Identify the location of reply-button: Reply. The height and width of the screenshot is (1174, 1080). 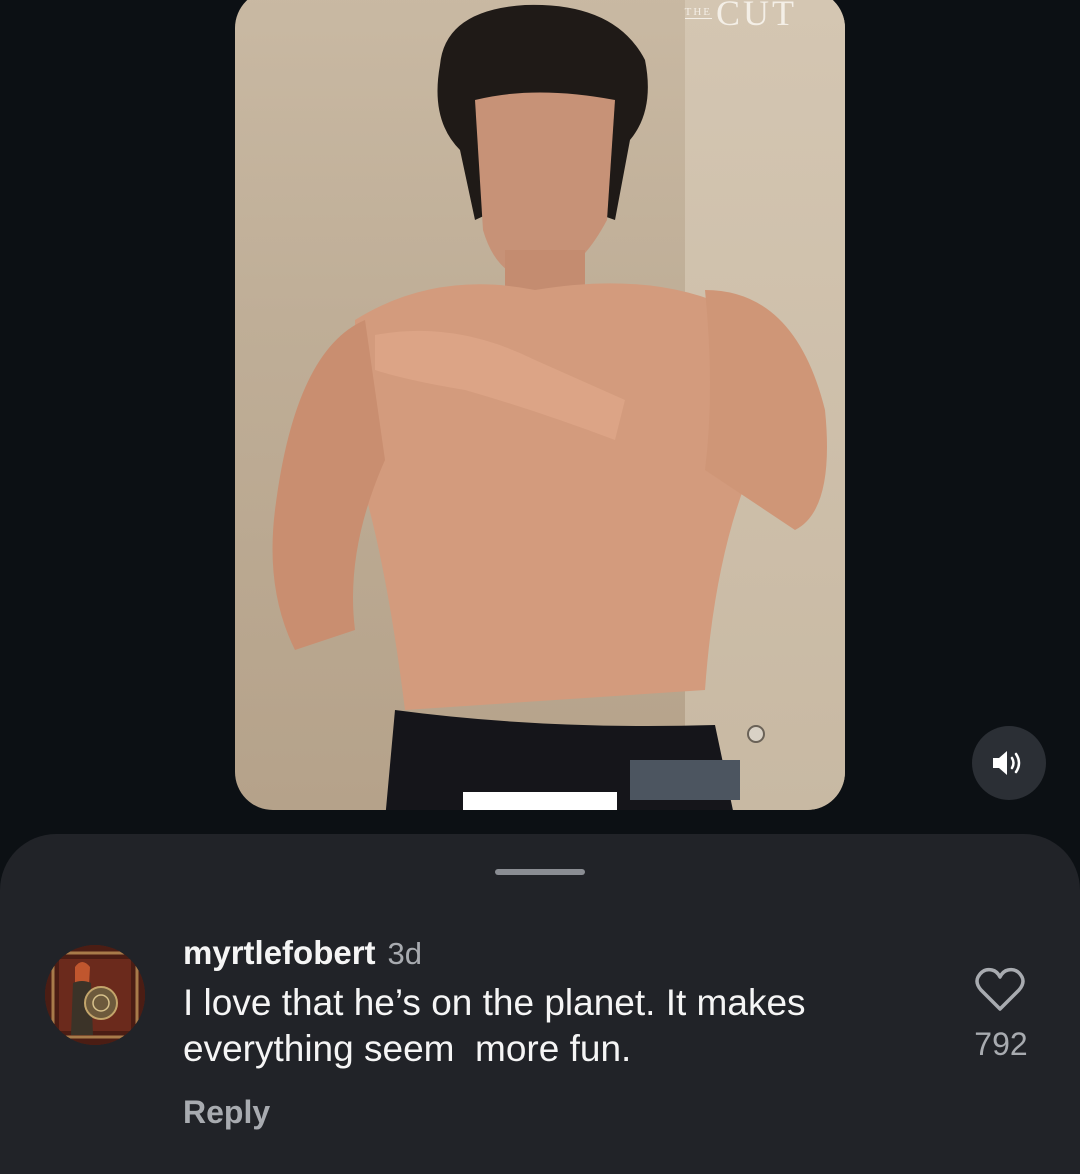
(563, 1112).